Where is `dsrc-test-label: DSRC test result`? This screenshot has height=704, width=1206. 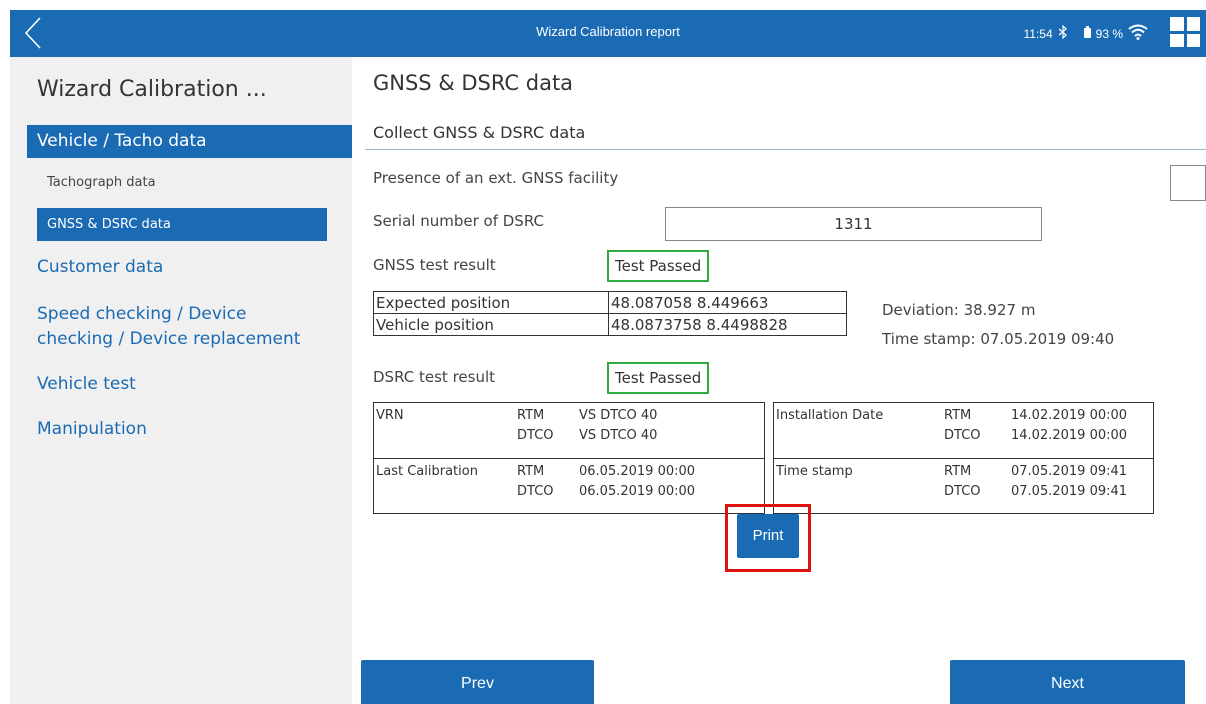 dsrc-test-label: DSRC test result is located at coordinates (434, 377).